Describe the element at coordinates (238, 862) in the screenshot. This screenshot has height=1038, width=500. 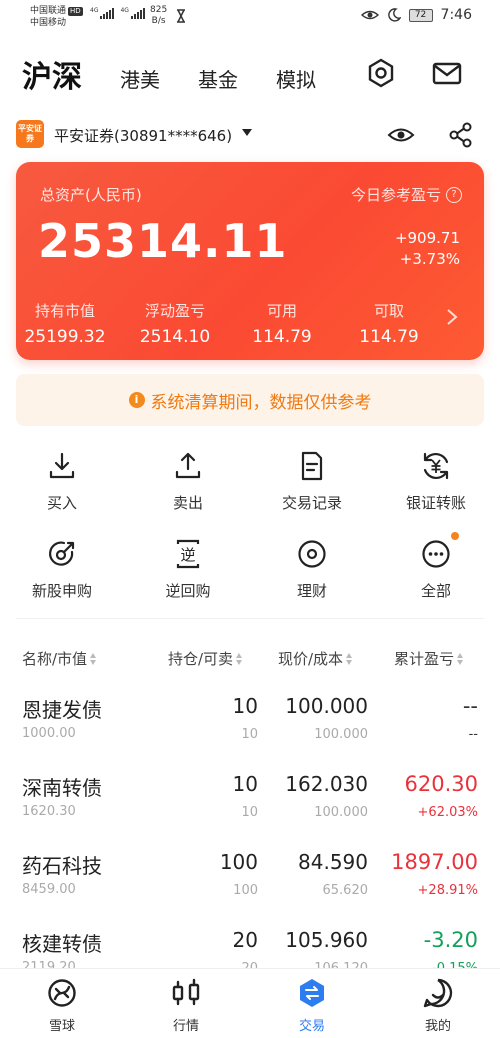
I see `holding: 100` at that location.